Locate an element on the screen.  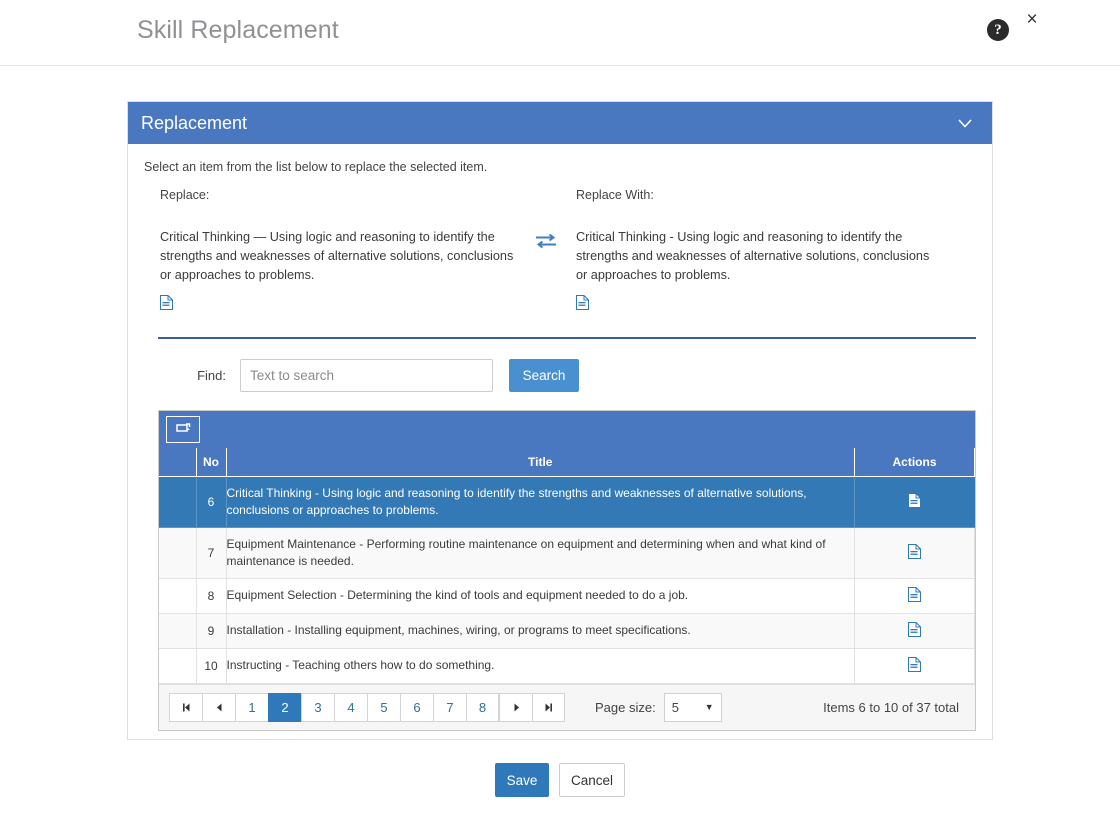
swap-arrows-icon is located at coordinates (546, 243).